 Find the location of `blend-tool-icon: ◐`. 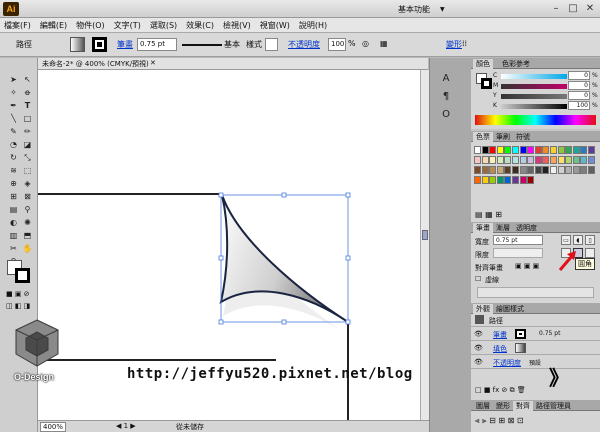

blend-tool-icon: ◐ is located at coordinates (13, 222).